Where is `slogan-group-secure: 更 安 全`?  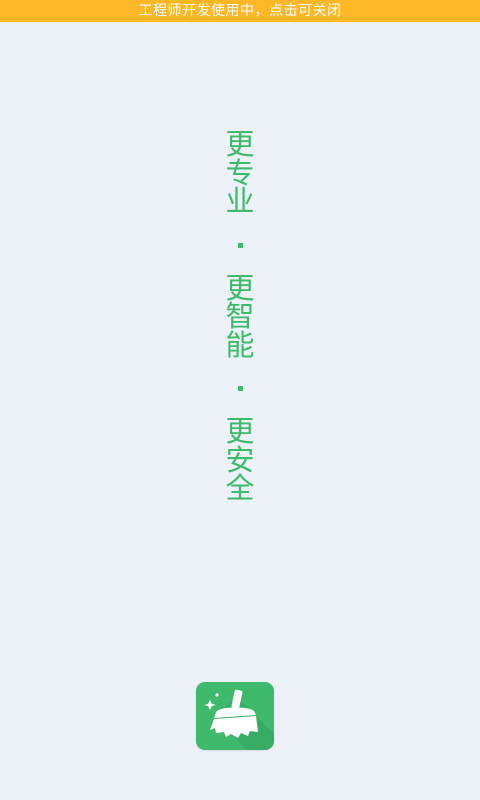
slogan-group-secure: 更 安 全 is located at coordinates (240, 460).